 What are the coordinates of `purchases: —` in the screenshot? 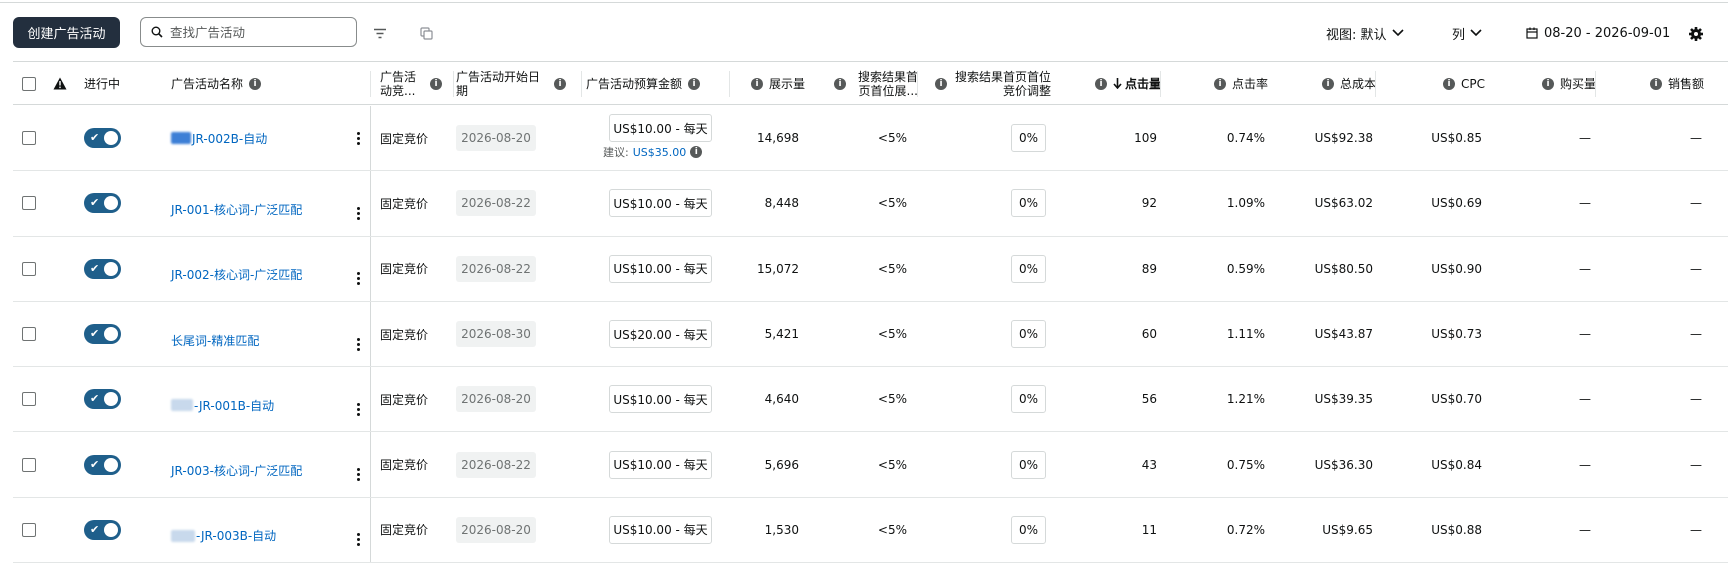 It's located at (1585, 203).